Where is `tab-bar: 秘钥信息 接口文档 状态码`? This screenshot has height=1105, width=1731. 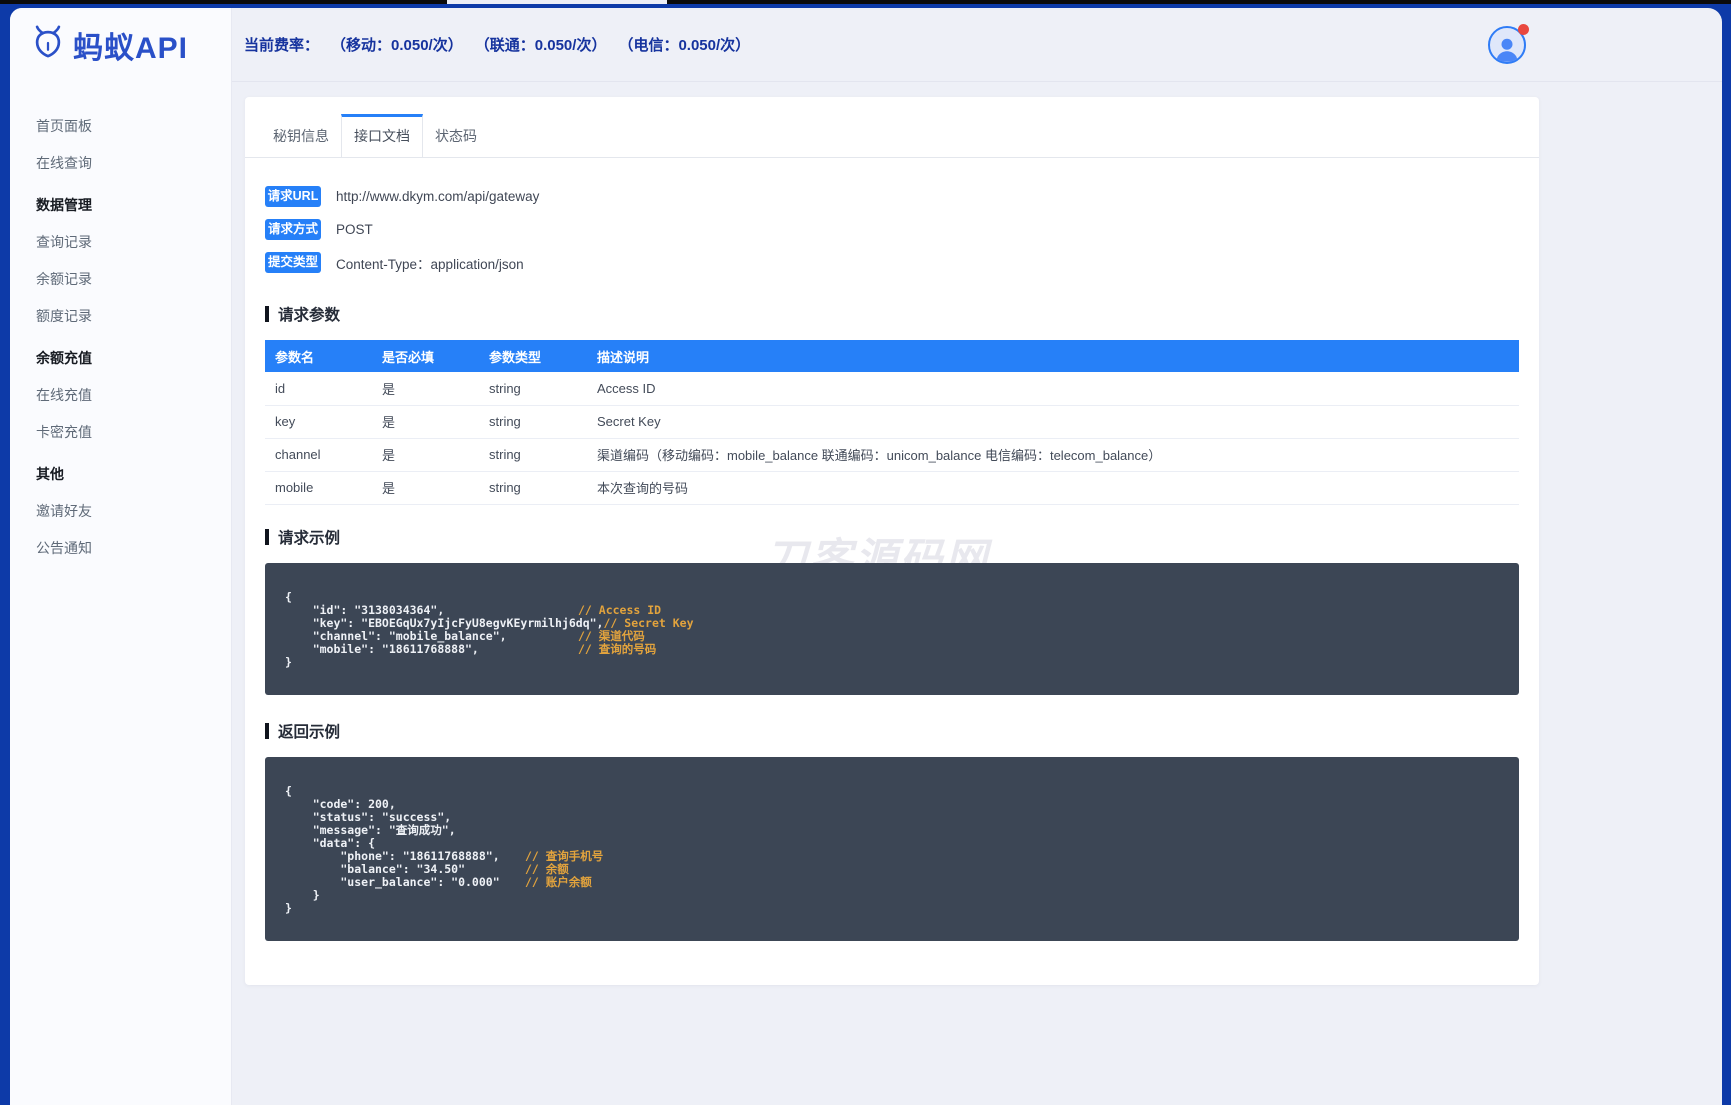
tab-bar: 秘钥信息 接口文档 状态码 is located at coordinates (892, 127).